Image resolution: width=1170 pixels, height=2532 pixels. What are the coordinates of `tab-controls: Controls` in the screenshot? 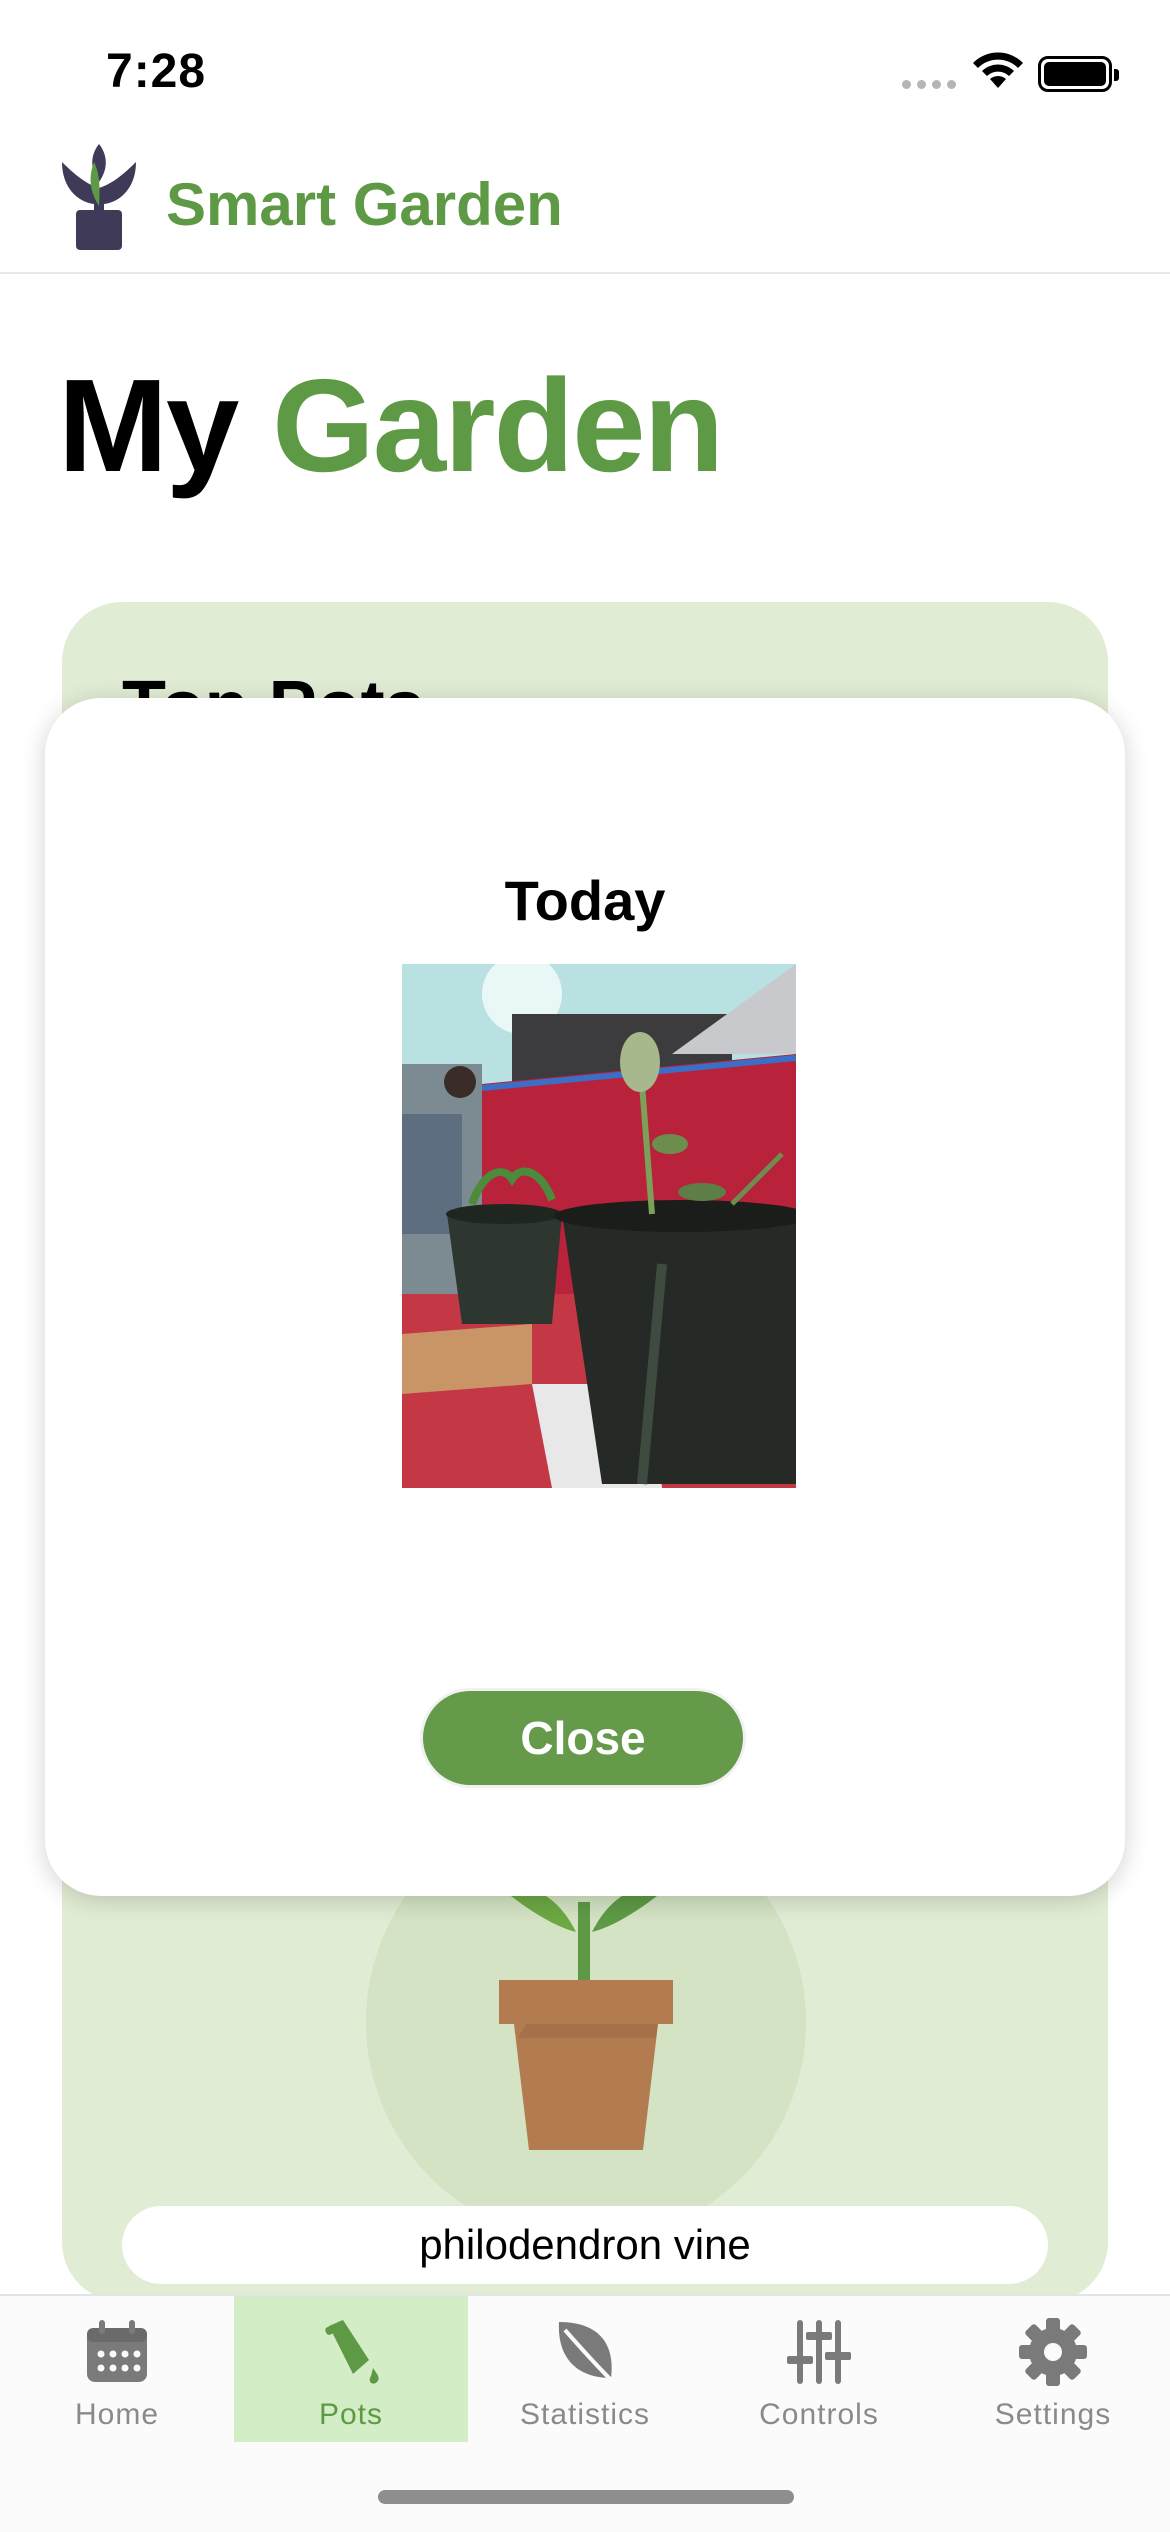 It's located at (819, 2369).